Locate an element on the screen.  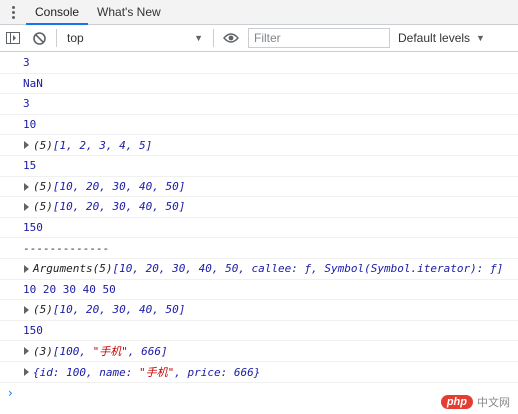
tab-whats-new: What's New is located at coordinates (129, 12).